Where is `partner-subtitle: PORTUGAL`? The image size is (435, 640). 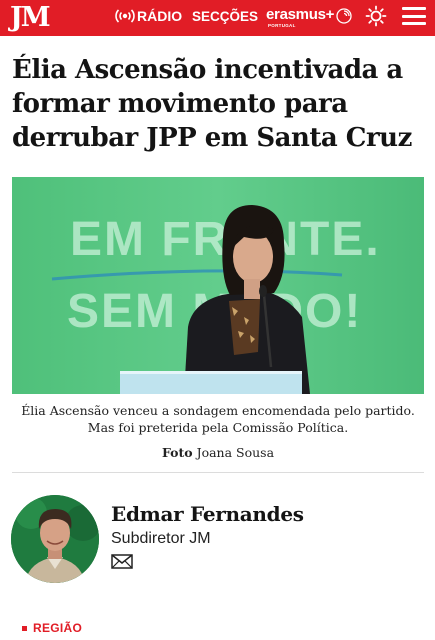 partner-subtitle: PORTUGAL is located at coordinates (282, 25).